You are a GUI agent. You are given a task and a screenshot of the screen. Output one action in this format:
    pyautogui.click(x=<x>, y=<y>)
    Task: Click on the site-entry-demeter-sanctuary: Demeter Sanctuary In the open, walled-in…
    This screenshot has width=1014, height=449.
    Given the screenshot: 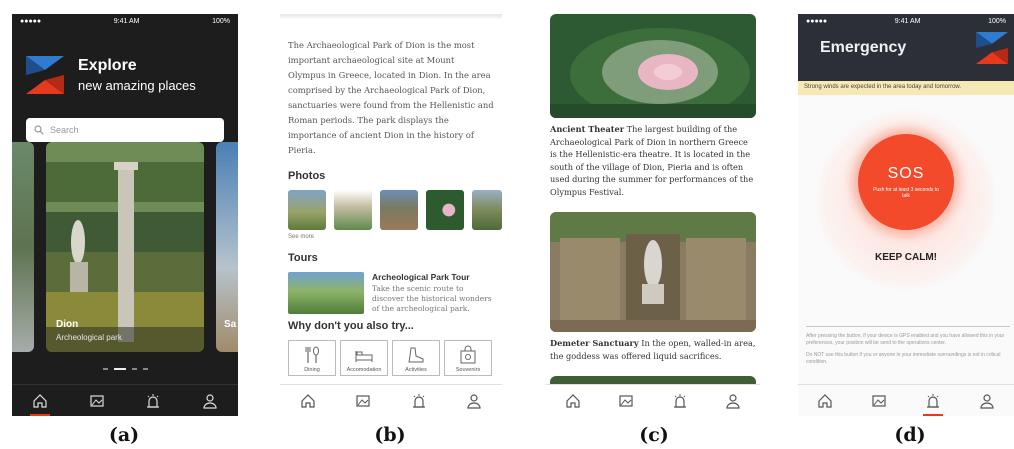 What is the action you would take?
    pyautogui.click(x=653, y=347)
    